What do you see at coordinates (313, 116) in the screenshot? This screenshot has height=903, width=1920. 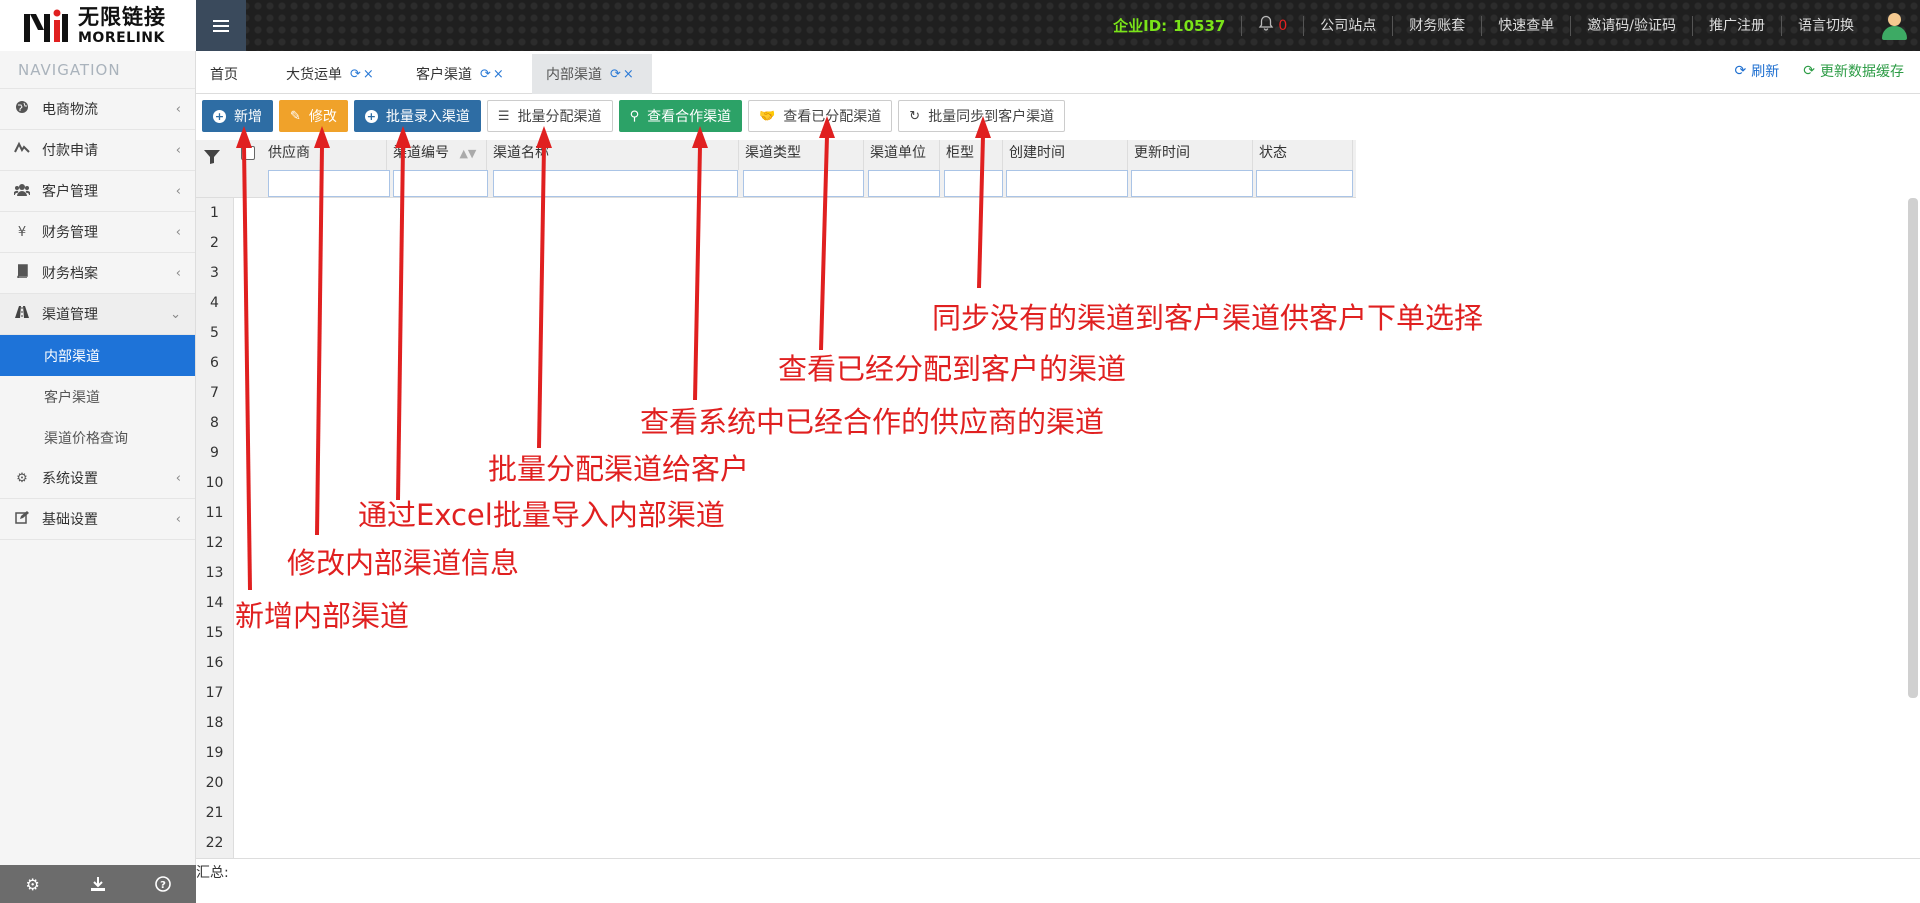 I see `edit-button: ✎ 修改` at bounding box center [313, 116].